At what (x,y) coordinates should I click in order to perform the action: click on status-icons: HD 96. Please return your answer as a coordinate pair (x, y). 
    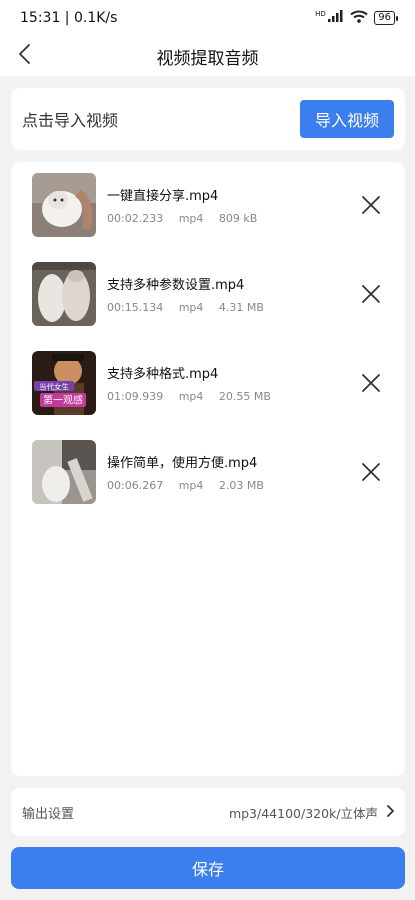
    Looking at the image, I should click on (356, 18).